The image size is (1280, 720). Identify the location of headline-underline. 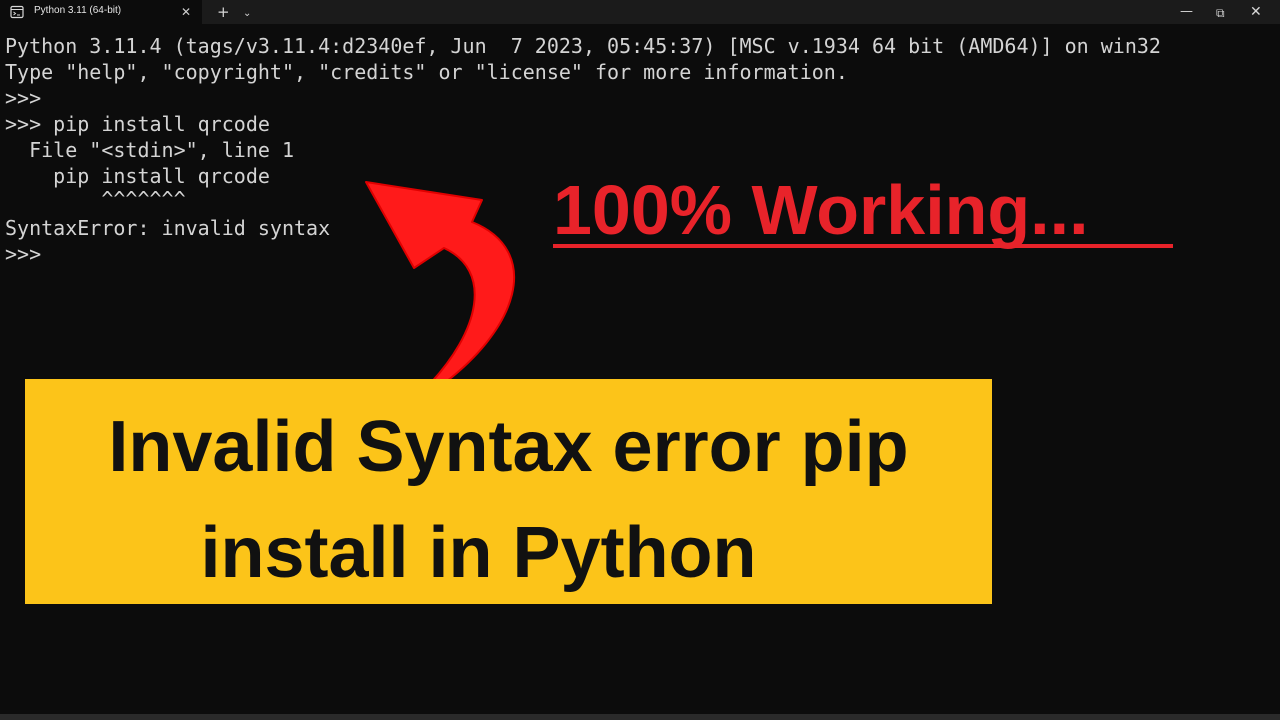
(863, 246).